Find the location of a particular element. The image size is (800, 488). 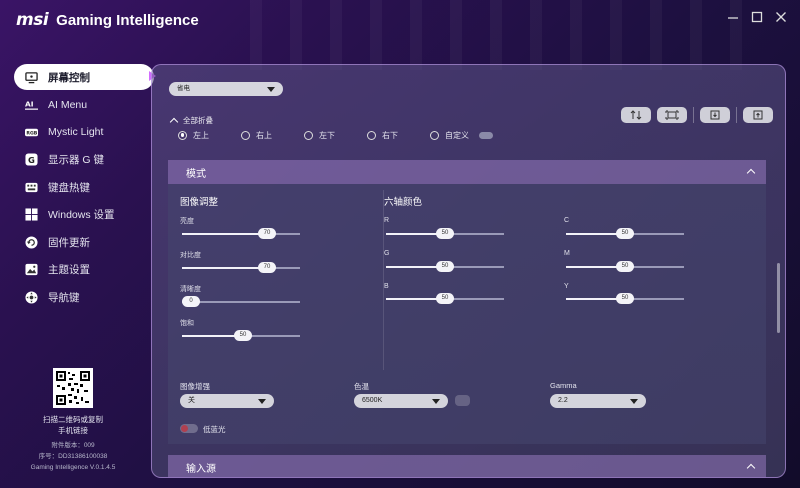

collapse-all-label: 全部折叠 is located at coordinates (198, 120).